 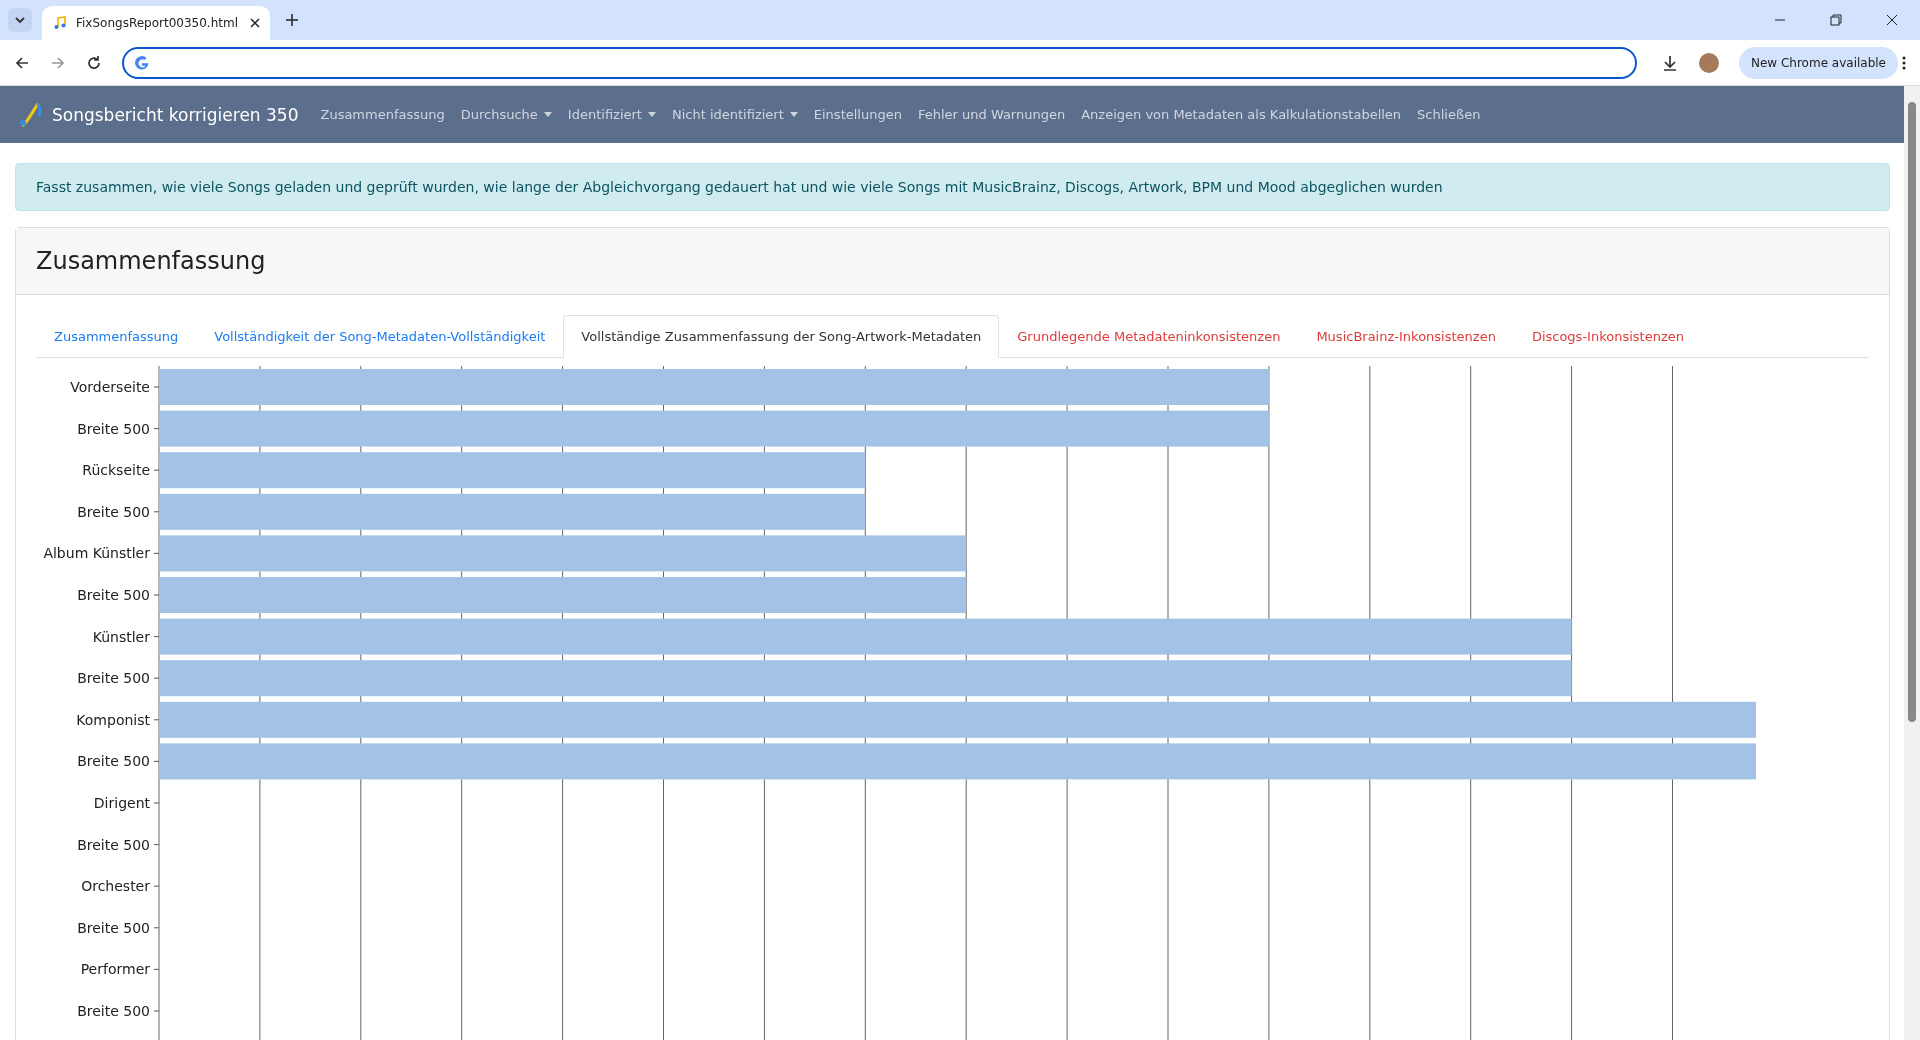 I want to click on axis-label: Künstler, so click(x=121, y=636).